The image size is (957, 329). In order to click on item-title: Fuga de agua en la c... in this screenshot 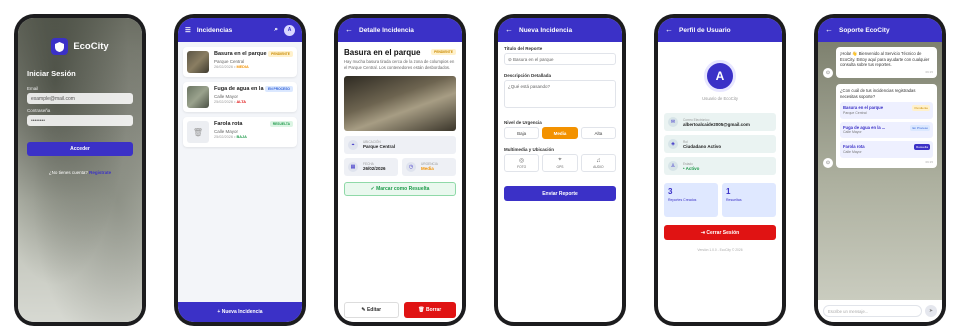, I will do `click(243, 89)`.